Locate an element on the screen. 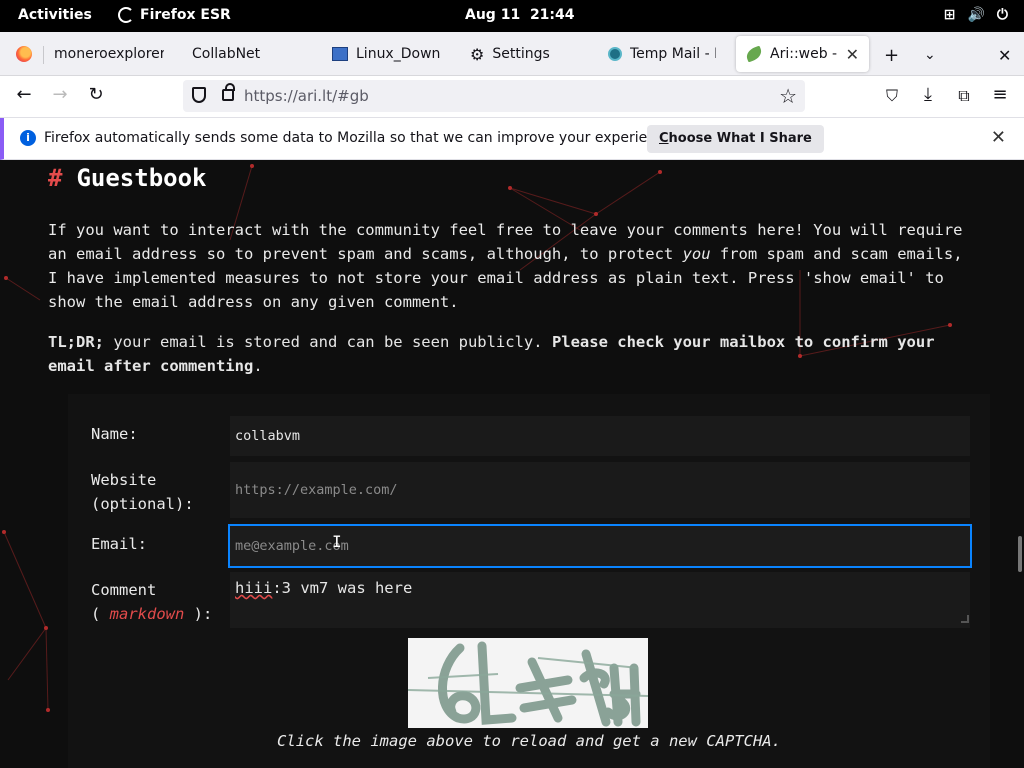 Image resolution: width=1024 pixels, height=768 pixels. back-button: ← is located at coordinates (24, 94).